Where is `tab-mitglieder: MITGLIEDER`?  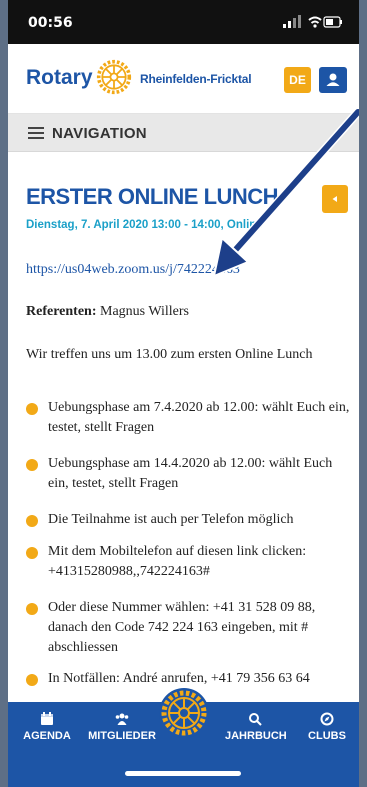
tab-mitglieder: MITGLIEDER is located at coordinates (122, 732).